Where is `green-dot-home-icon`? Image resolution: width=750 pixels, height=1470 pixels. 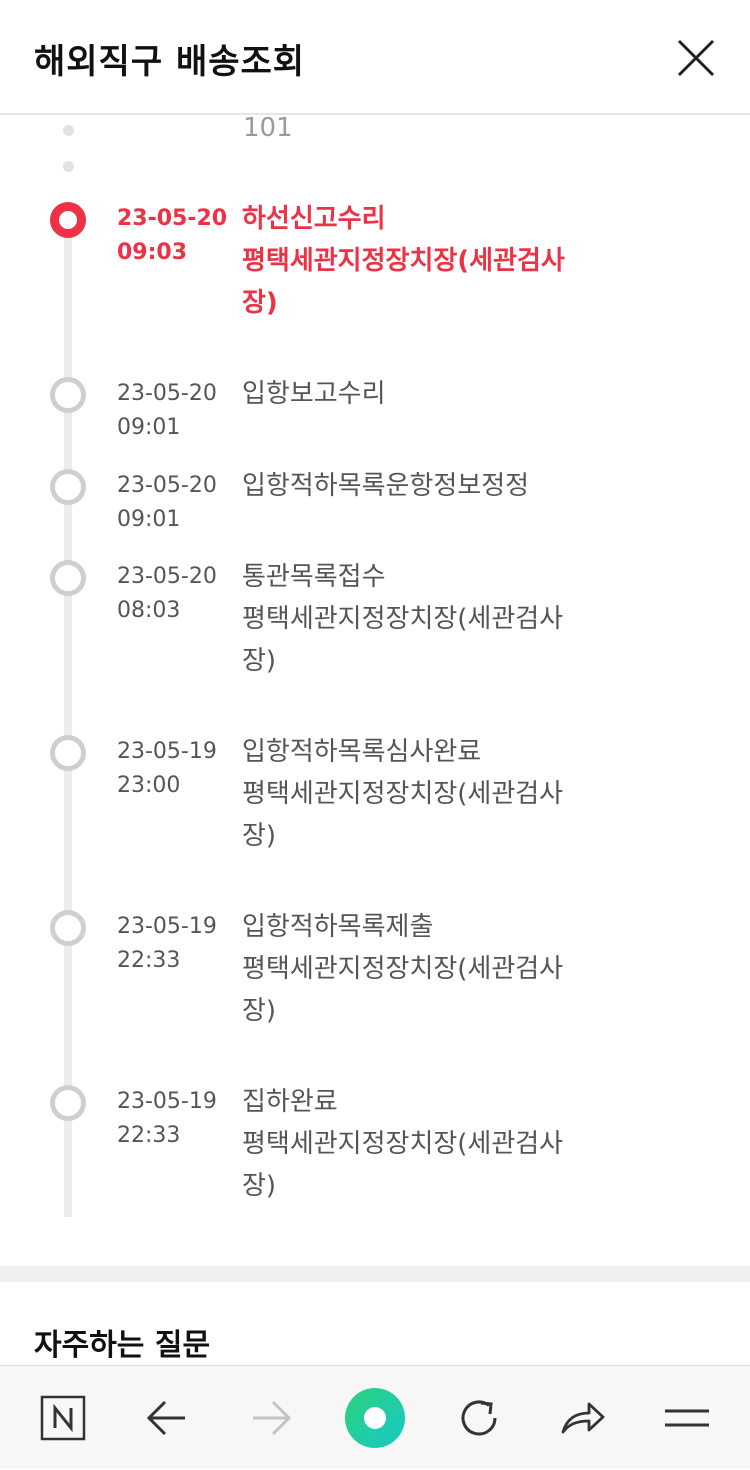 green-dot-home-icon is located at coordinates (375, 1418).